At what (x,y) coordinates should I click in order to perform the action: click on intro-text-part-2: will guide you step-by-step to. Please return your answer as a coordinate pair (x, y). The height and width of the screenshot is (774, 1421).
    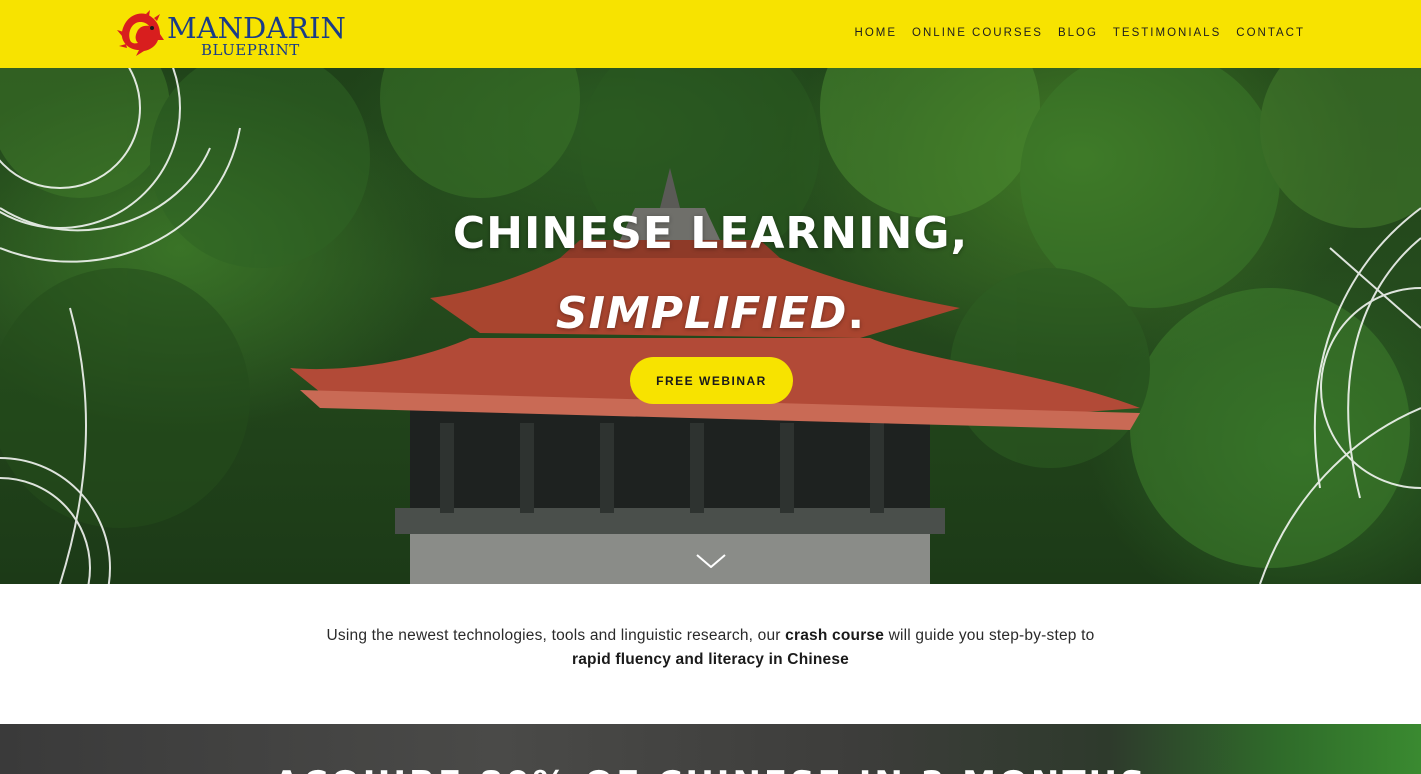
    Looking at the image, I should click on (989, 635).